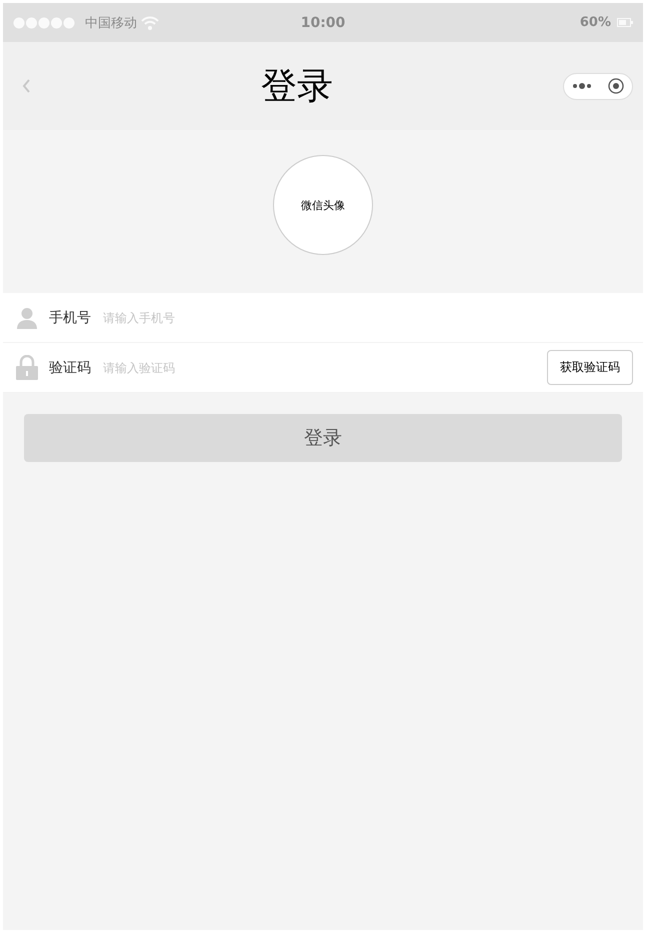 The width and height of the screenshot is (648, 933). What do you see at coordinates (150, 23) in the screenshot?
I see `wifi-icon` at bounding box center [150, 23].